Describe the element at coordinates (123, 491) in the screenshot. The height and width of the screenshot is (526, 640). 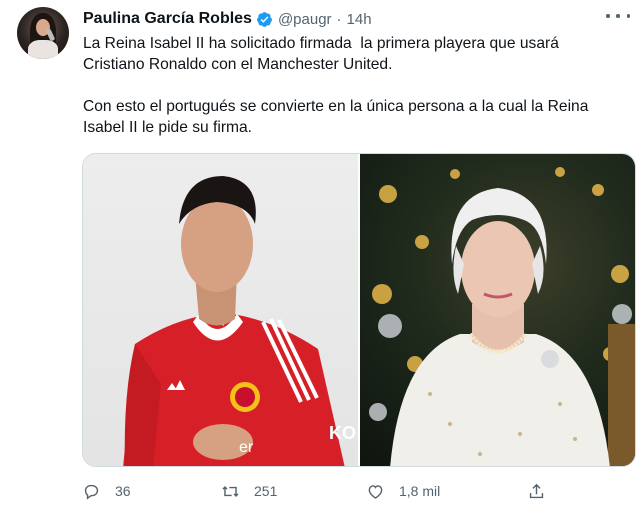
I see `reply-count: 36` at that location.